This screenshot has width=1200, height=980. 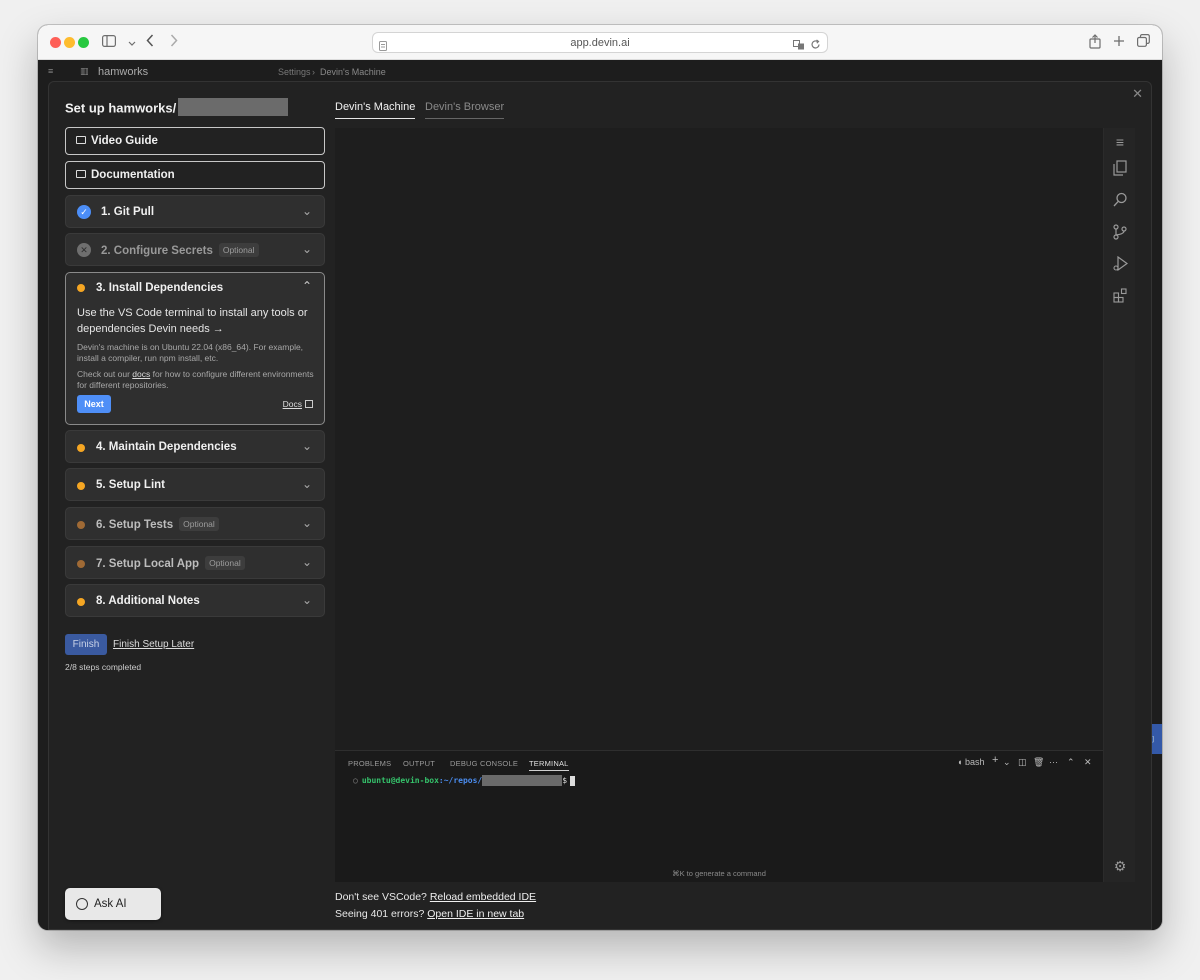 What do you see at coordinates (153, 644) in the screenshot?
I see `finish-later-link: Finish Setup Later` at bounding box center [153, 644].